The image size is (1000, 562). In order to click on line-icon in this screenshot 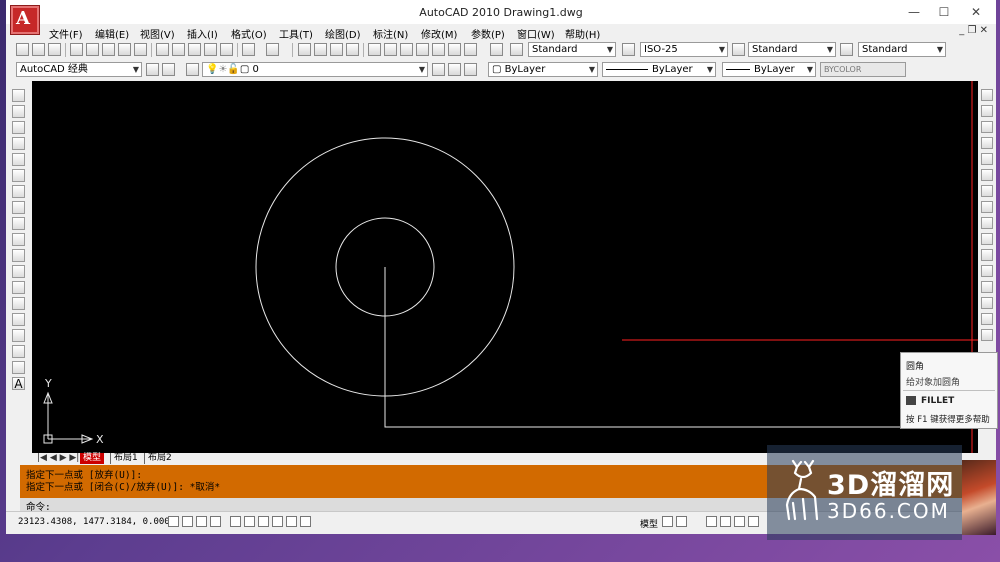, I will do `click(18, 95)`.